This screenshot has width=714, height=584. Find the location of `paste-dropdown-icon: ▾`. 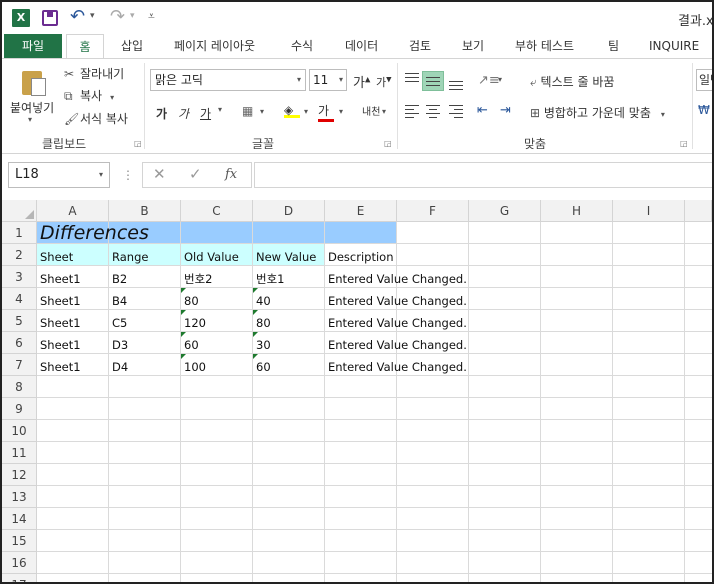

paste-dropdown-icon: ▾ is located at coordinates (30, 119).